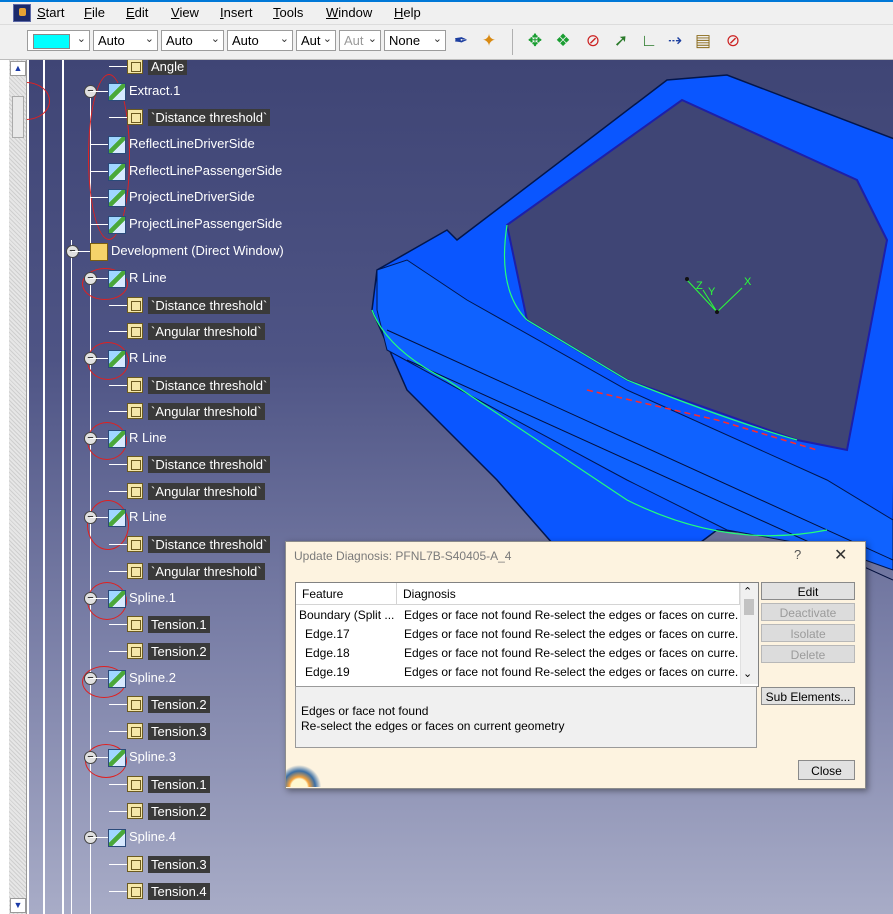  I want to click on layer-combo: None ⌄, so click(415, 40).